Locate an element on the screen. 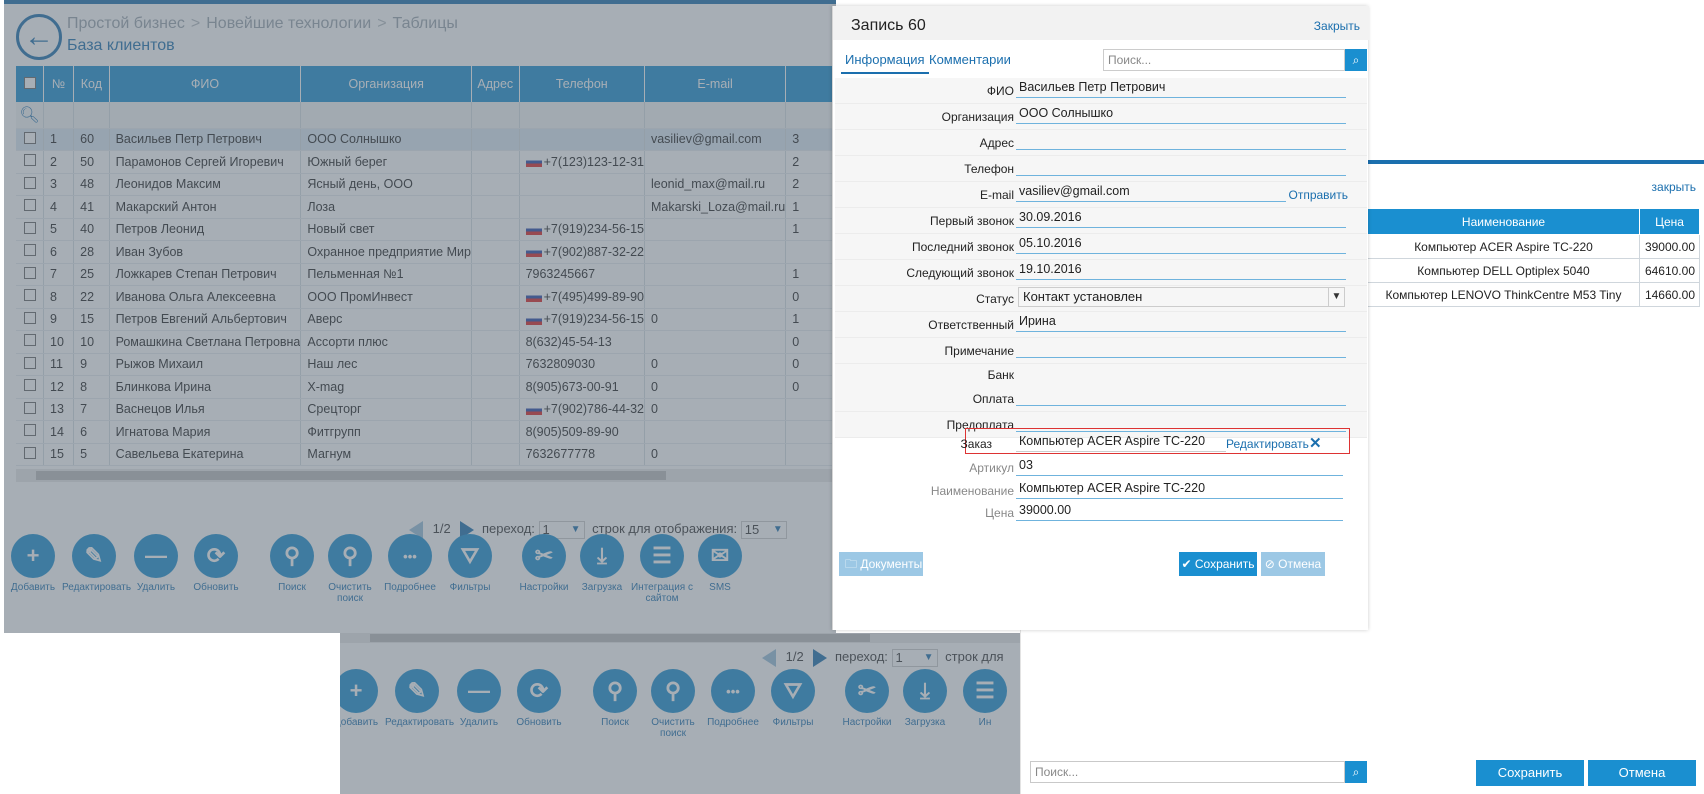 The height and width of the screenshot is (794, 1704). tab-comments: Комментарии is located at coordinates (970, 62).